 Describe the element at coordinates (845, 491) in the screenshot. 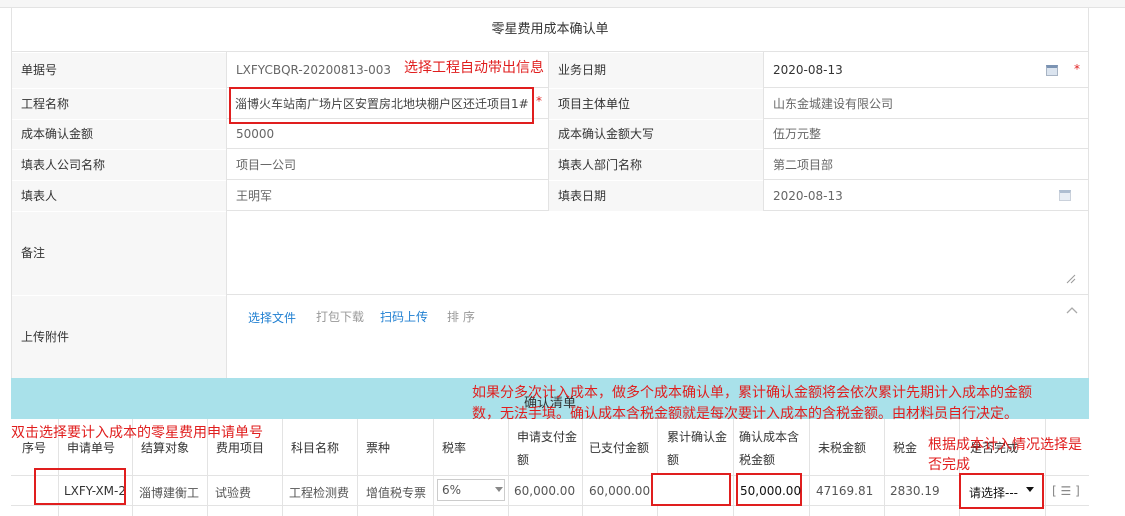

I see `row-untaxed: 47169.81` at that location.